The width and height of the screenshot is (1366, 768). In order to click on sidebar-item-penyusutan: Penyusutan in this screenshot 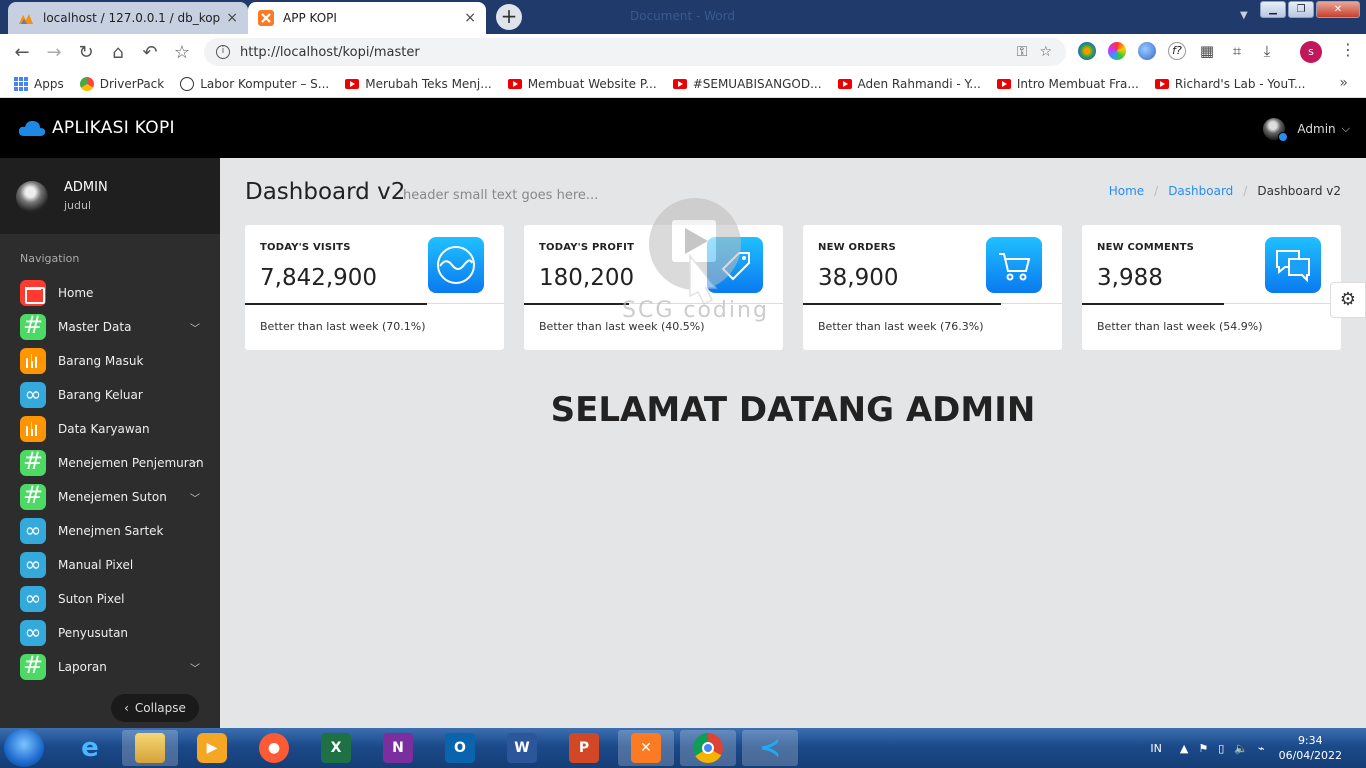, I will do `click(110, 633)`.